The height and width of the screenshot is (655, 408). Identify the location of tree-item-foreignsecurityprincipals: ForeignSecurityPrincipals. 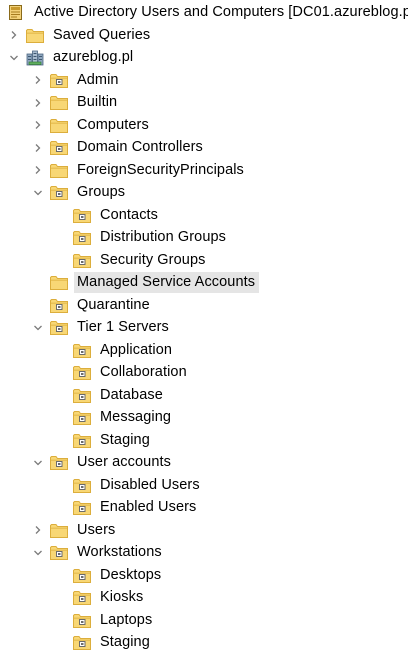
(140, 170).